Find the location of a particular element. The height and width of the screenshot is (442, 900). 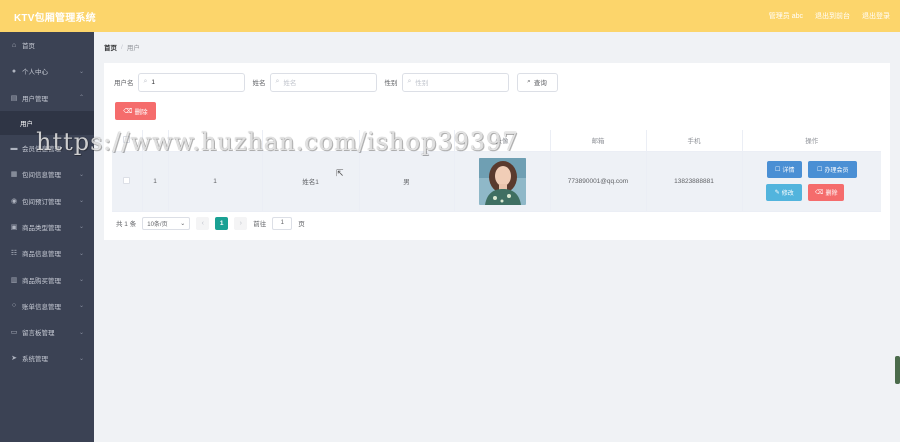

row-avatar-cell is located at coordinates (502, 181).